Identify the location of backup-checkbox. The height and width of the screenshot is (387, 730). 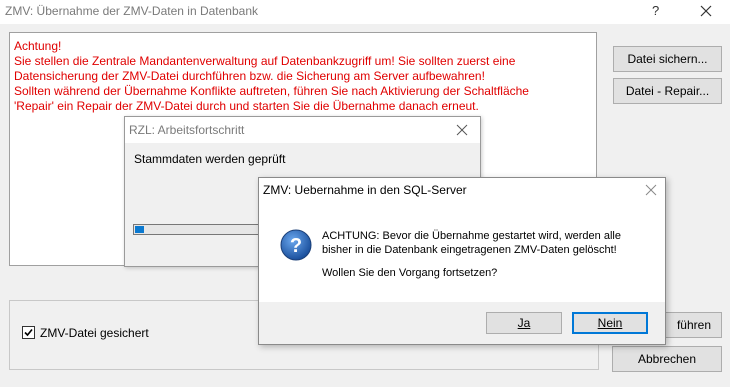
(28, 332).